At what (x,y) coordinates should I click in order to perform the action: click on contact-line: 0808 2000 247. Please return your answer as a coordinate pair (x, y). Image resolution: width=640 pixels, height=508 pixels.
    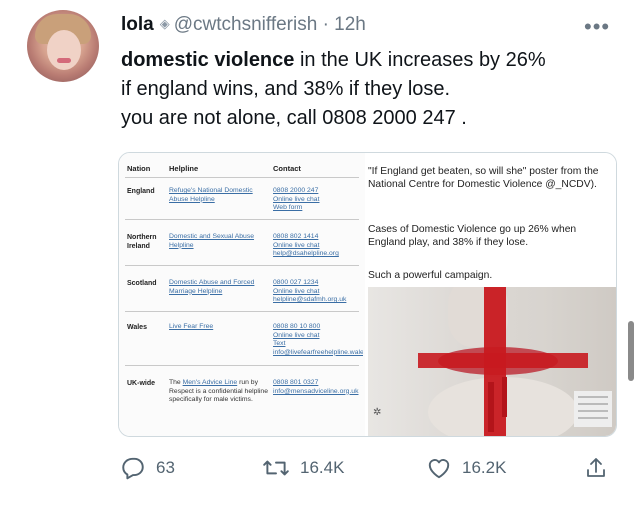
    Looking at the image, I should click on (296, 190).